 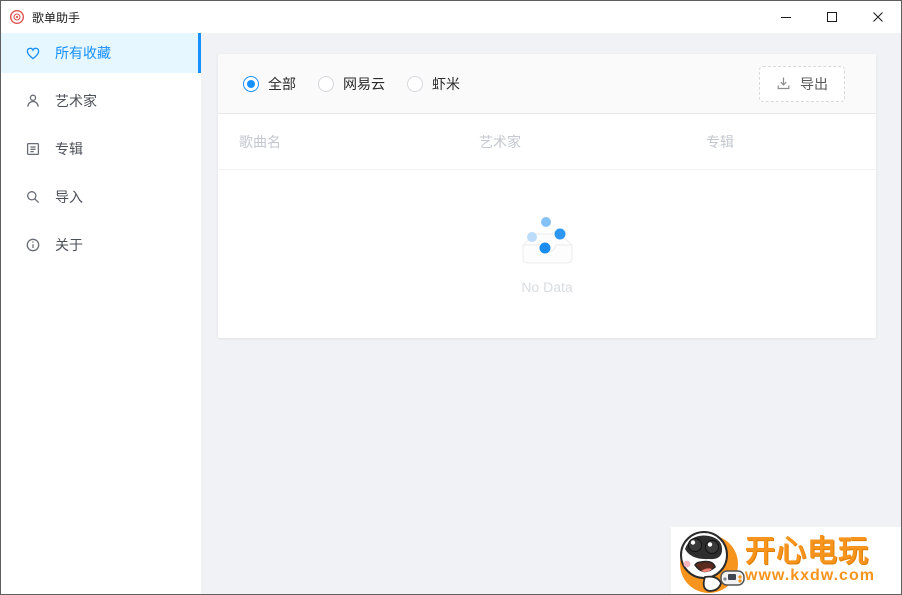 I want to click on radio-all-sources: 全部, so click(x=269, y=84).